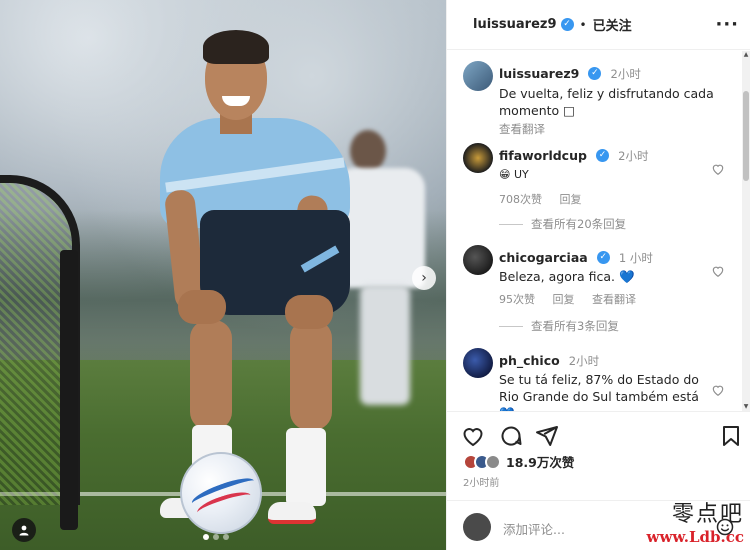 The width and height of the screenshot is (750, 550). I want to click on net-post, so click(69, 390).